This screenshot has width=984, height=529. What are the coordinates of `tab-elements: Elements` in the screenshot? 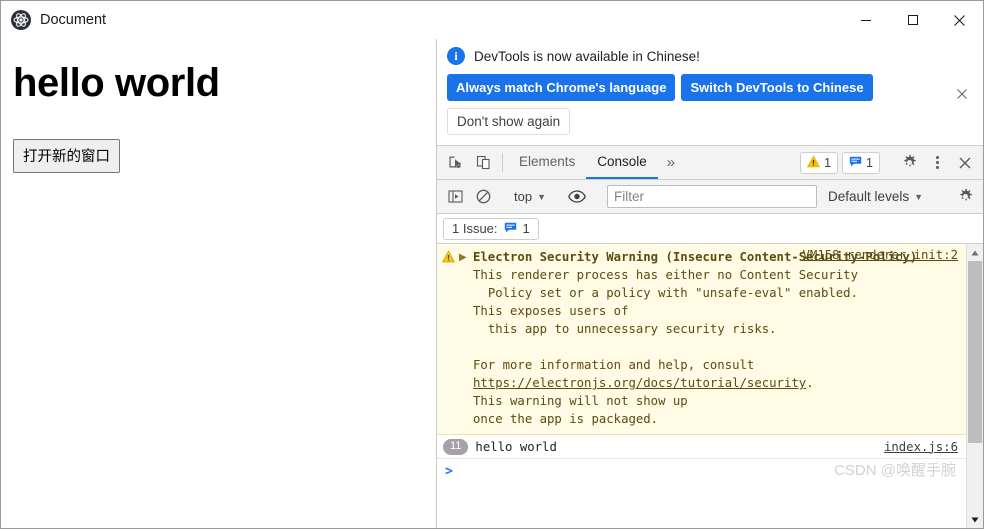 It's located at (547, 162).